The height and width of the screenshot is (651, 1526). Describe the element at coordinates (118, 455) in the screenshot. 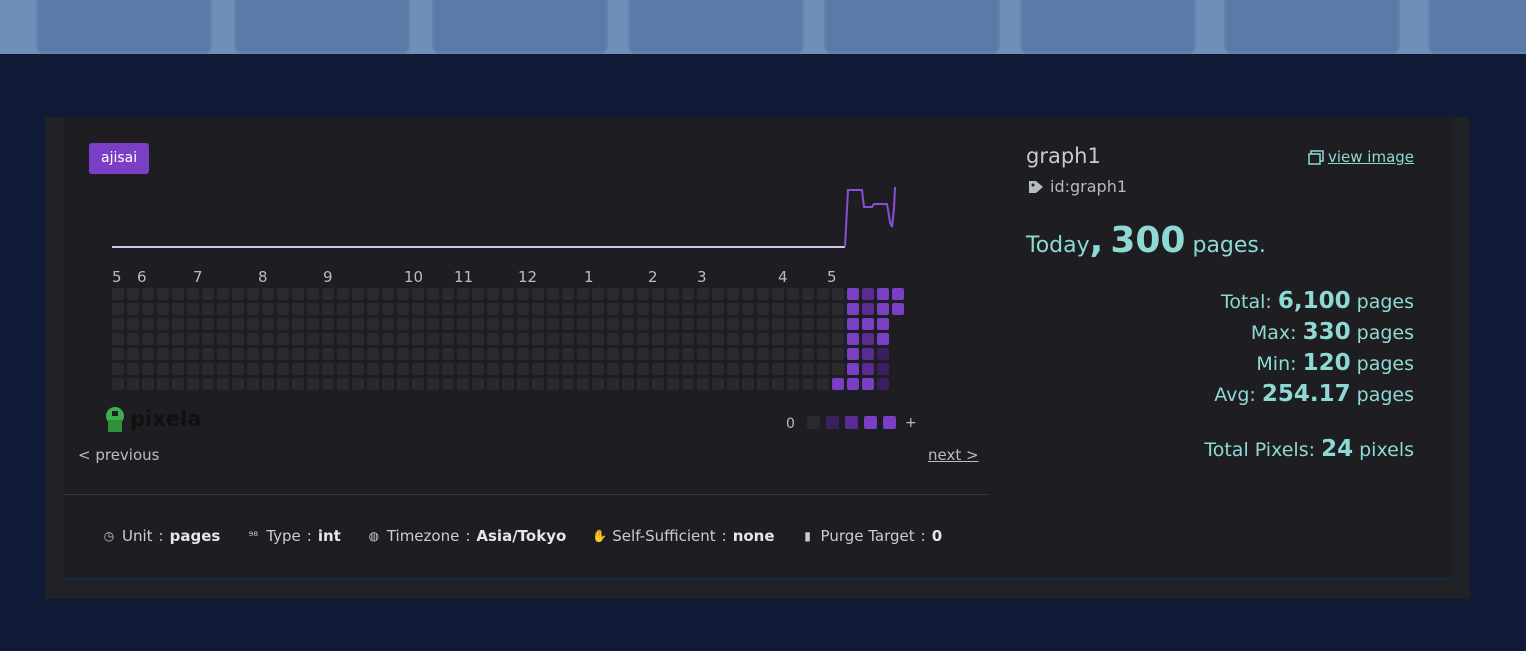

I see `previous-link: < previous` at that location.